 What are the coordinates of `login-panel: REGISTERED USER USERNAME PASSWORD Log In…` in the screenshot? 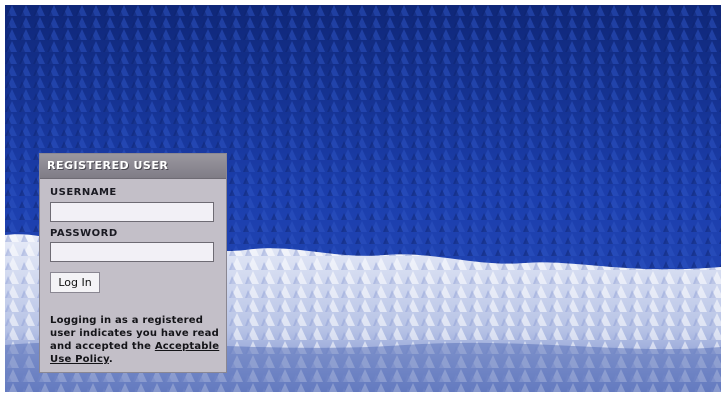 It's located at (133, 263).